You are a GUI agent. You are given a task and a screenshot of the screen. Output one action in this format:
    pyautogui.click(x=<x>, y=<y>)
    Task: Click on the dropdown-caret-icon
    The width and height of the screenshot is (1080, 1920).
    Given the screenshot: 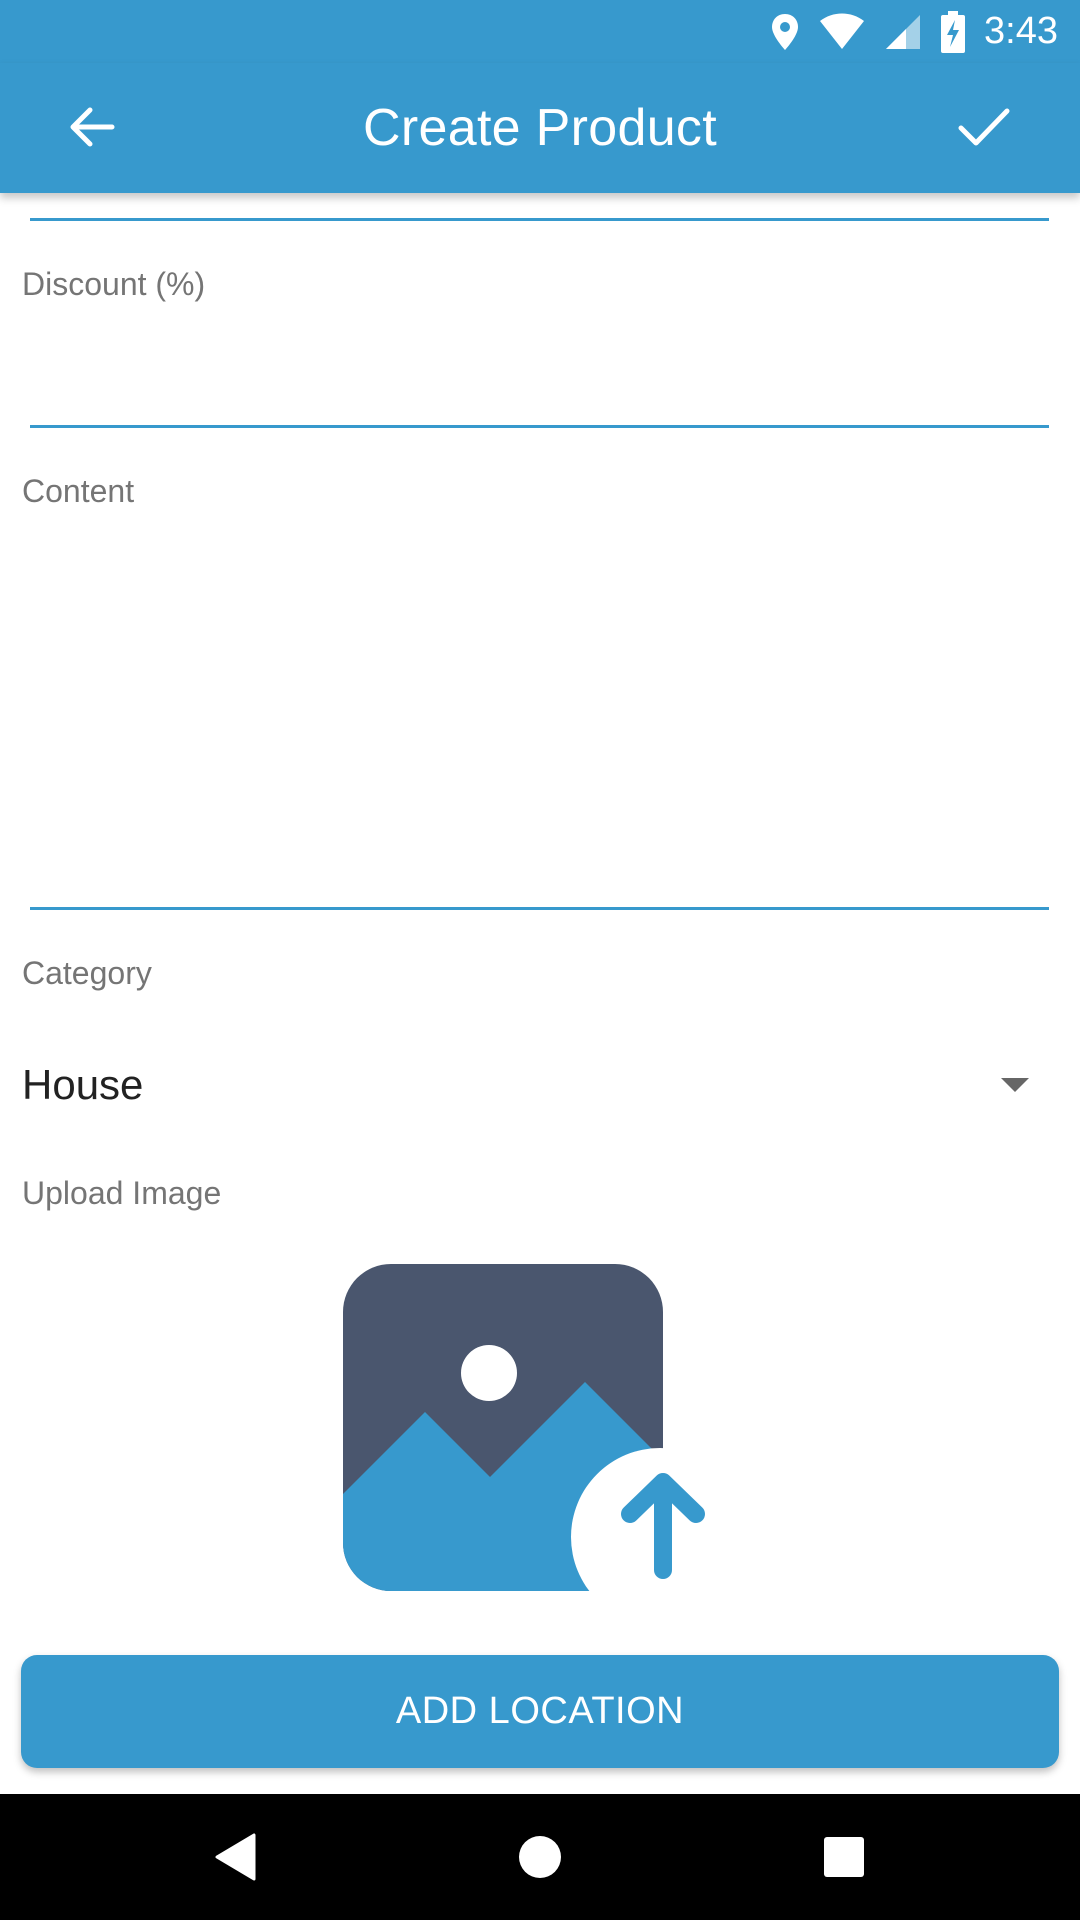 What is the action you would take?
    pyautogui.click(x=1015, y=1085)
    